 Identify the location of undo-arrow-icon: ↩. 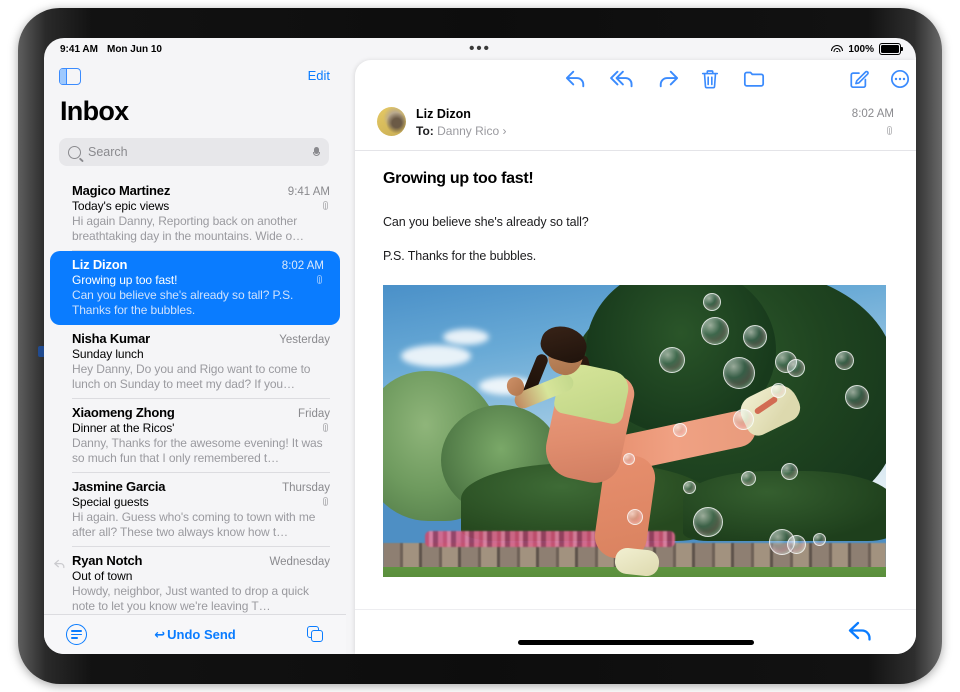
(160, 634).